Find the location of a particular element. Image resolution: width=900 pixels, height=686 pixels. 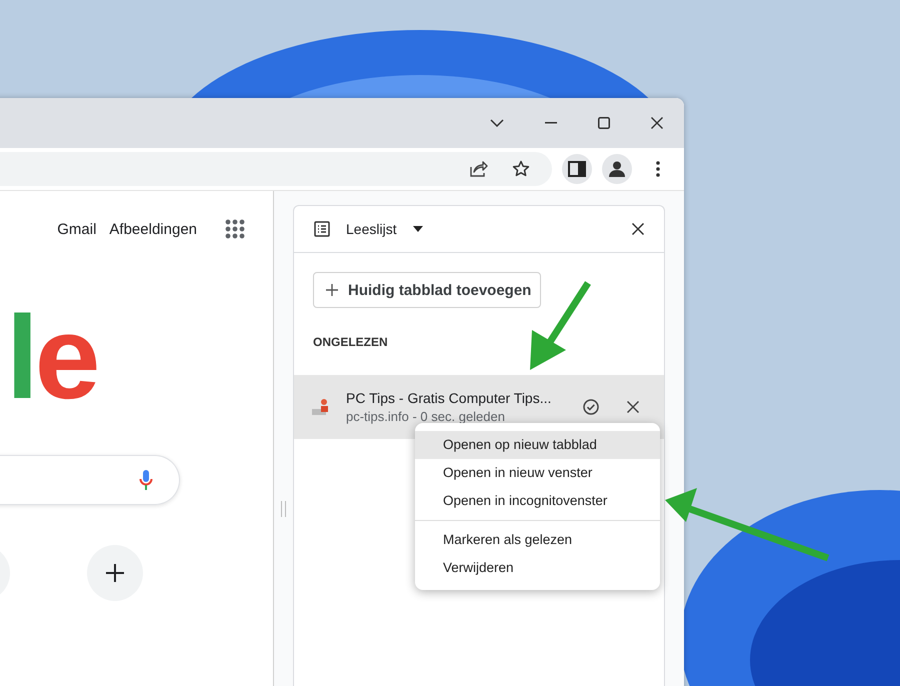

menu-item: Openen in incognitovenster is located at coordinates (537, 501).